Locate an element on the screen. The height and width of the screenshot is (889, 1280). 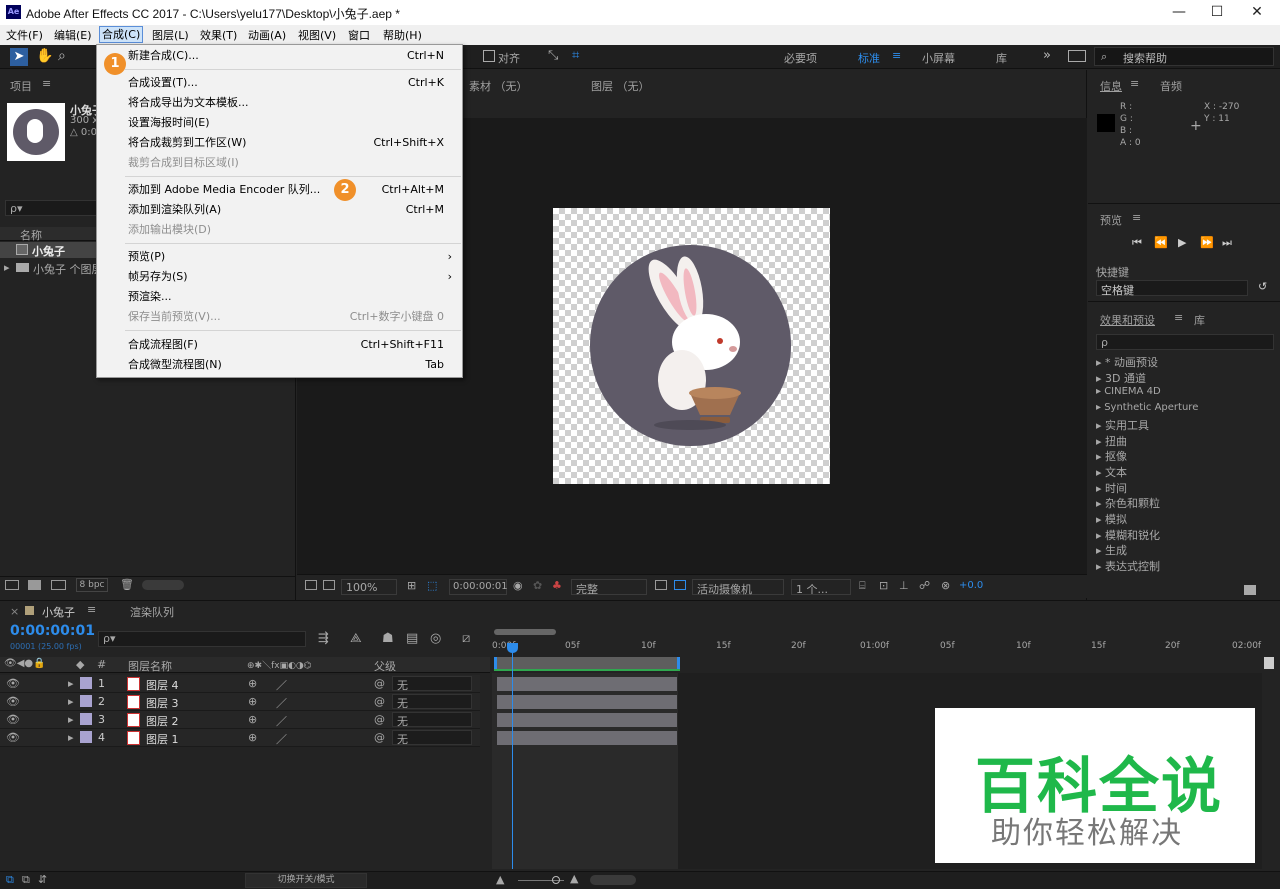
effect-item: ▸ 杂色和颗粒 is located at coordinates (1181, 502).